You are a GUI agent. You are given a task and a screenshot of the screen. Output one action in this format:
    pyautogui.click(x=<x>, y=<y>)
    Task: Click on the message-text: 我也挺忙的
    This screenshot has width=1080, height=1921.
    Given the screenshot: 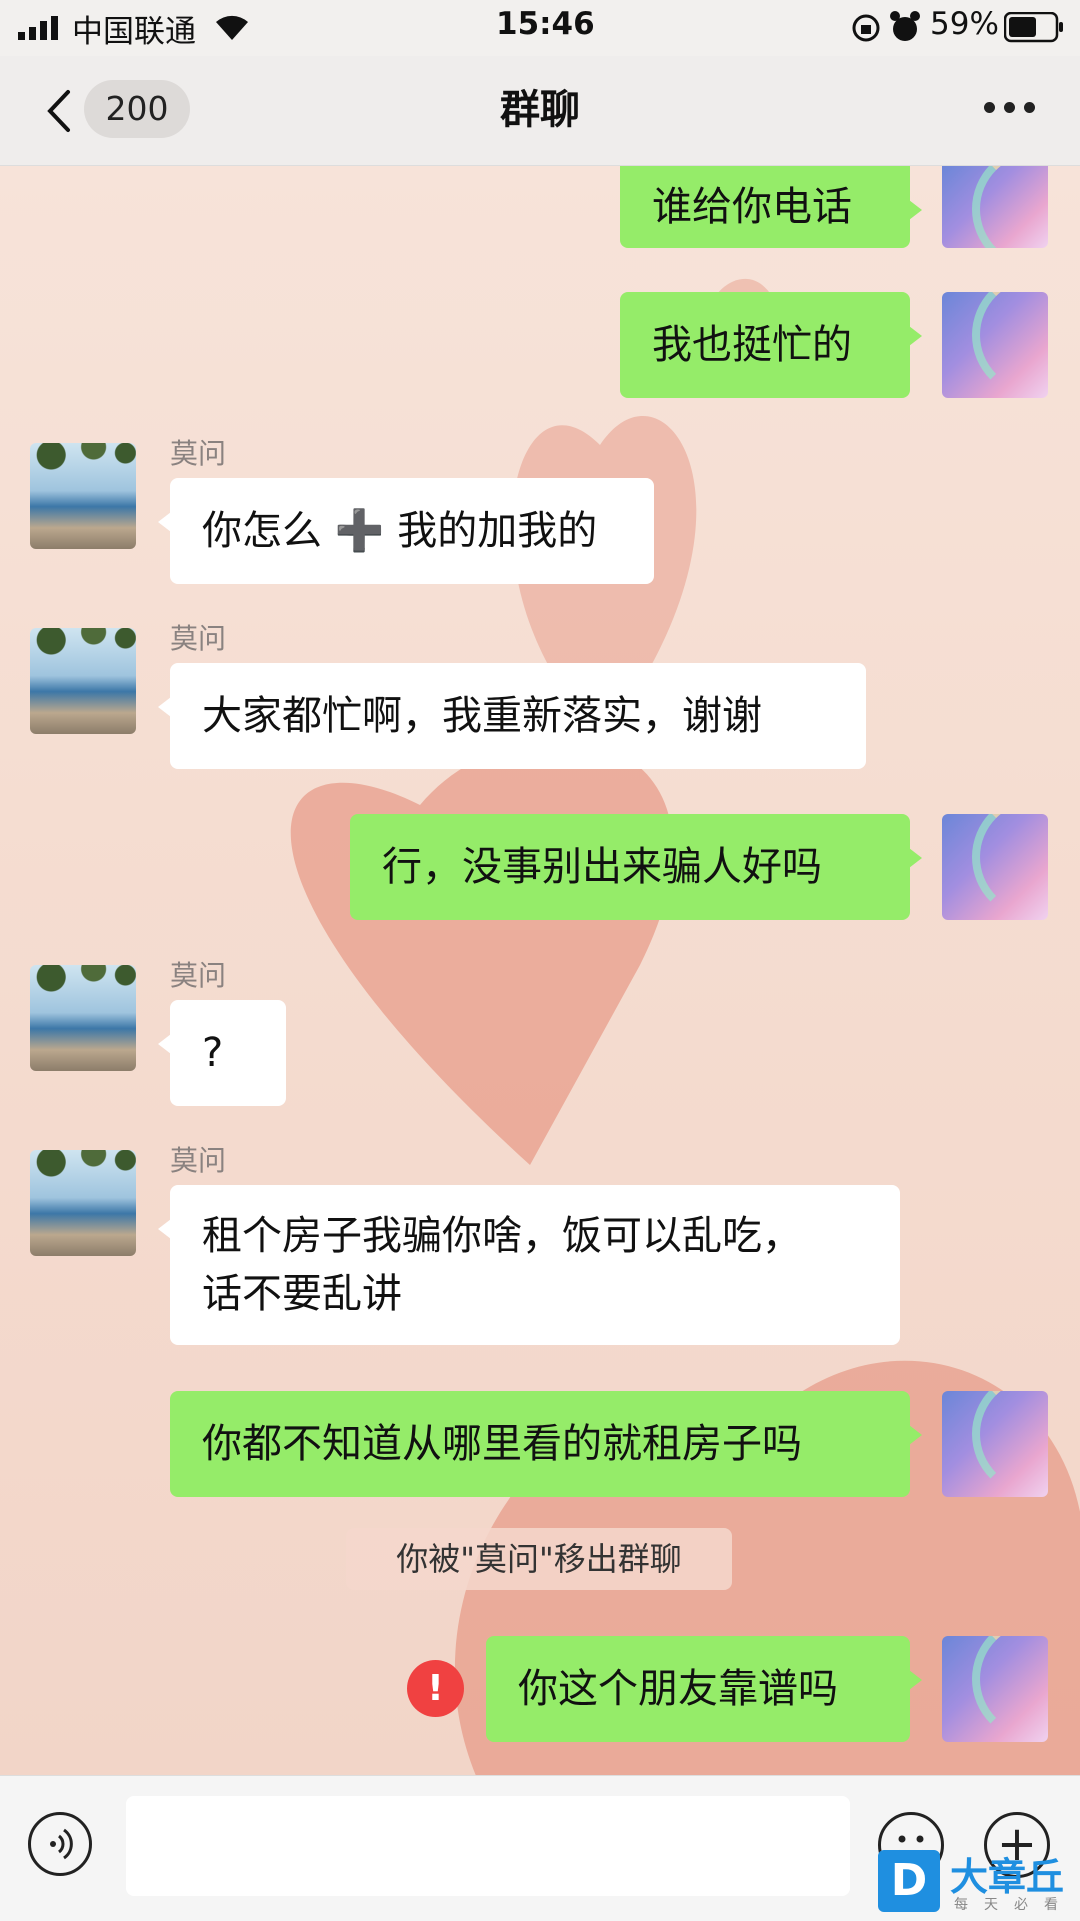 What is the action you would take?
    pyautogui.click(x=752, y=345)
    